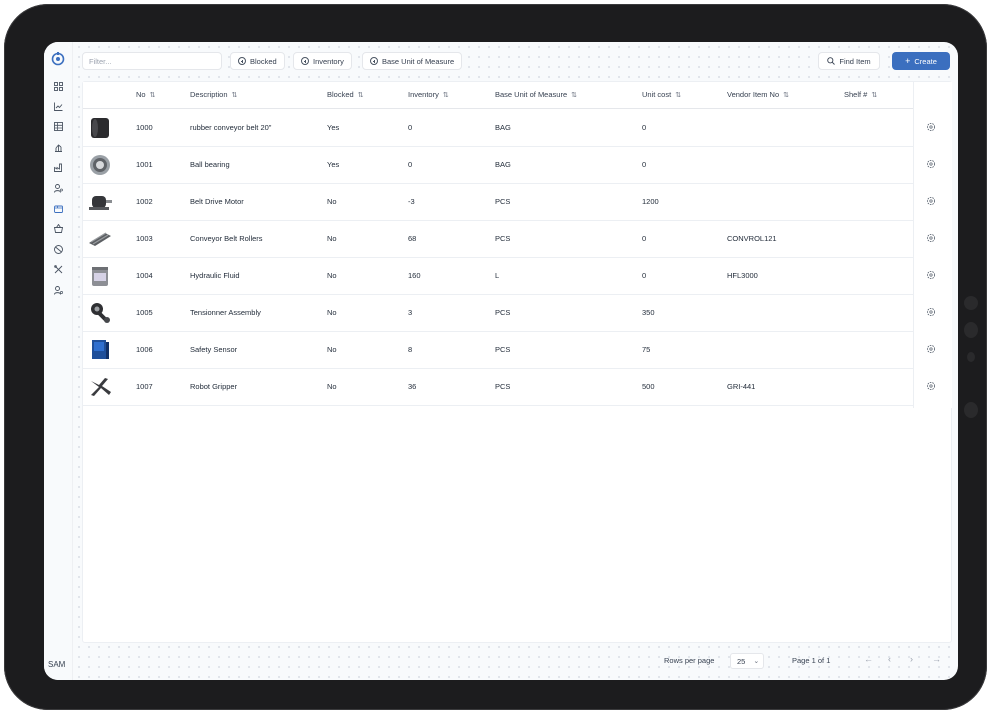  What do you see at coordinates (741, 661) in the screenshot?
I see `rows-per-page-value: 25` at bounding box center [741, 661].